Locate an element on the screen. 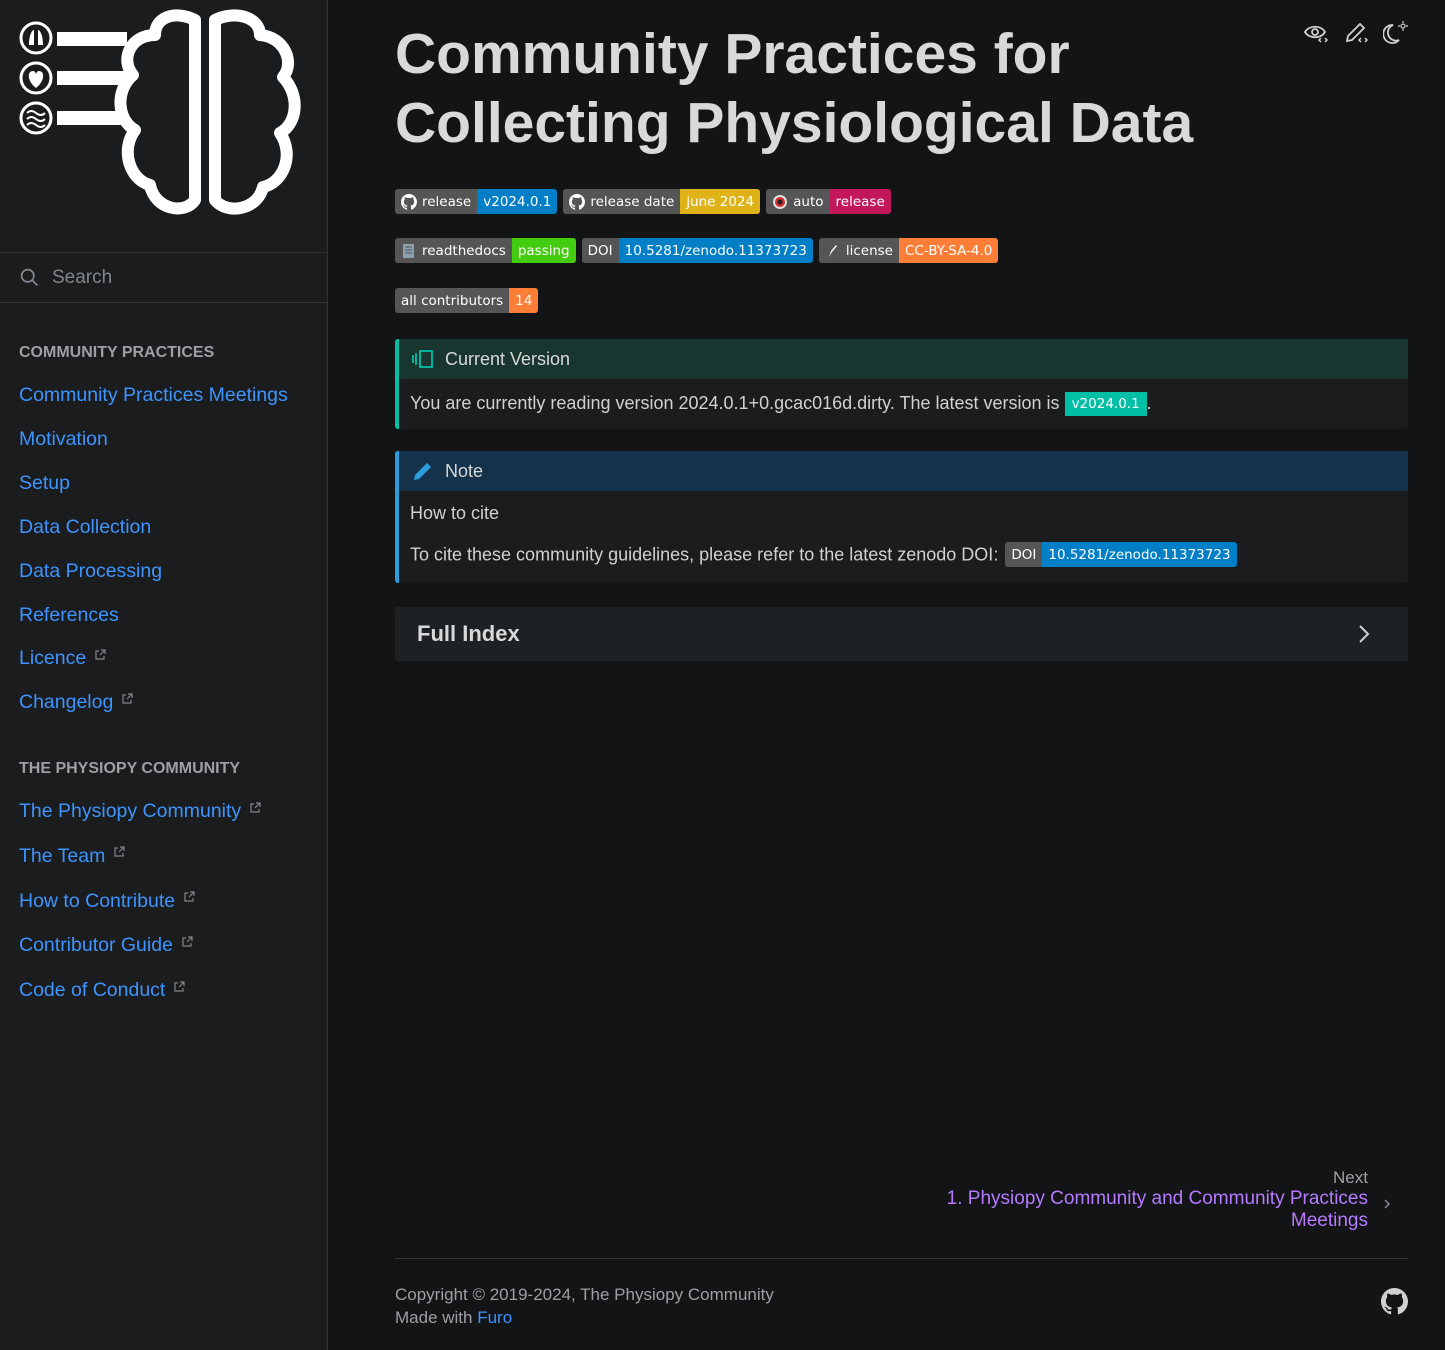 This screenshot has height=1350, width=1445. sidebar-item-the-team: The Team is located at coordinates (72, 856).